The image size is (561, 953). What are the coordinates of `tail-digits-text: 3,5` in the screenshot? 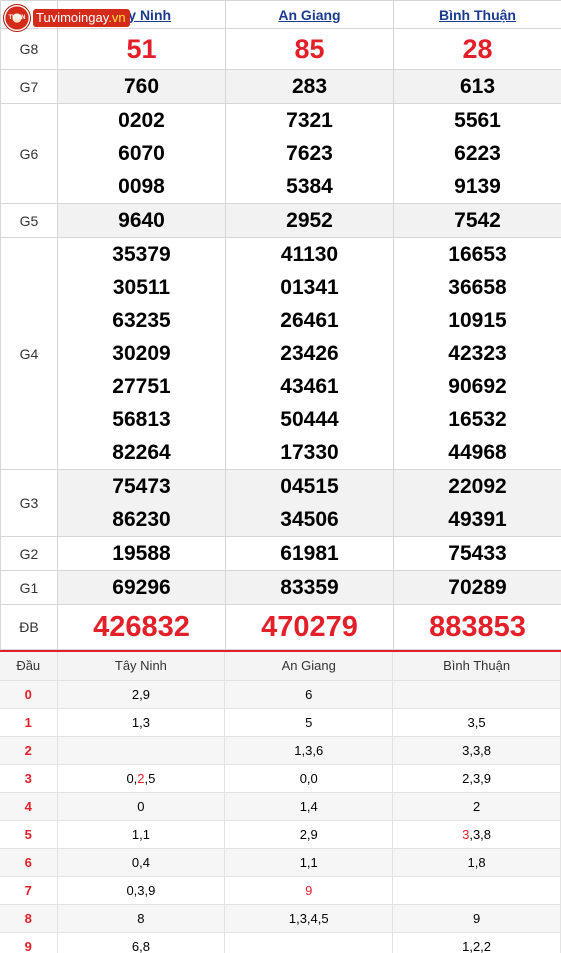 It's located at (476, 722).